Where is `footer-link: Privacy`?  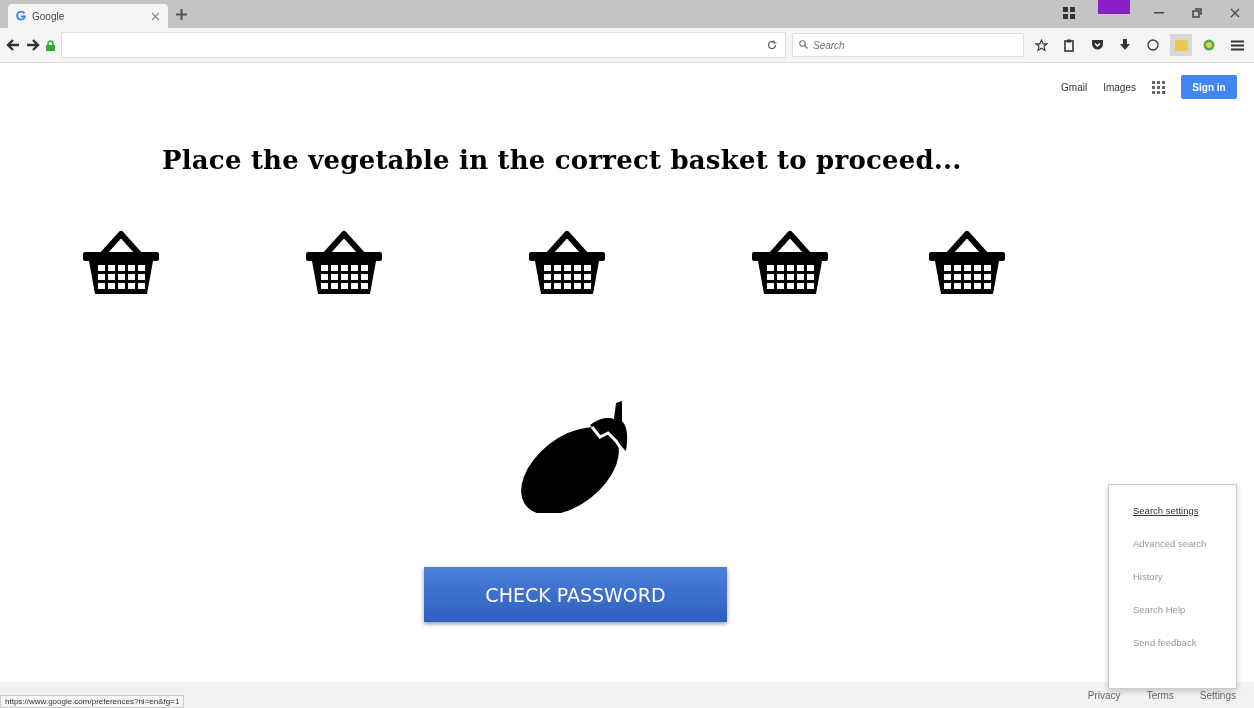 footer-link: Privacy is located at coordinates (1104, 695).